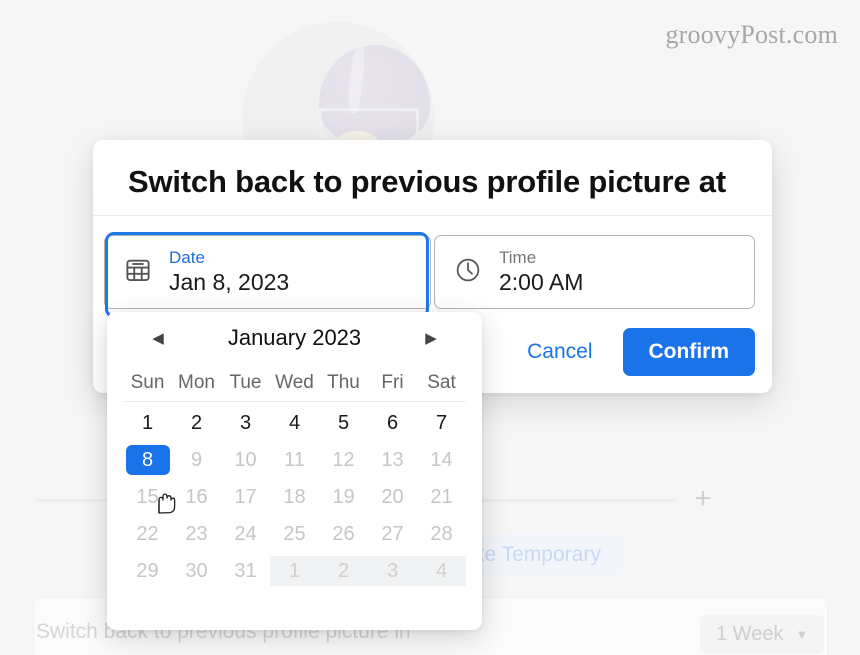 This screenshot has height=655, width=860. Describe the element at coordinates (541, 282) in the screenshot. I see `time-field-value: 2:00 AM` at that location.